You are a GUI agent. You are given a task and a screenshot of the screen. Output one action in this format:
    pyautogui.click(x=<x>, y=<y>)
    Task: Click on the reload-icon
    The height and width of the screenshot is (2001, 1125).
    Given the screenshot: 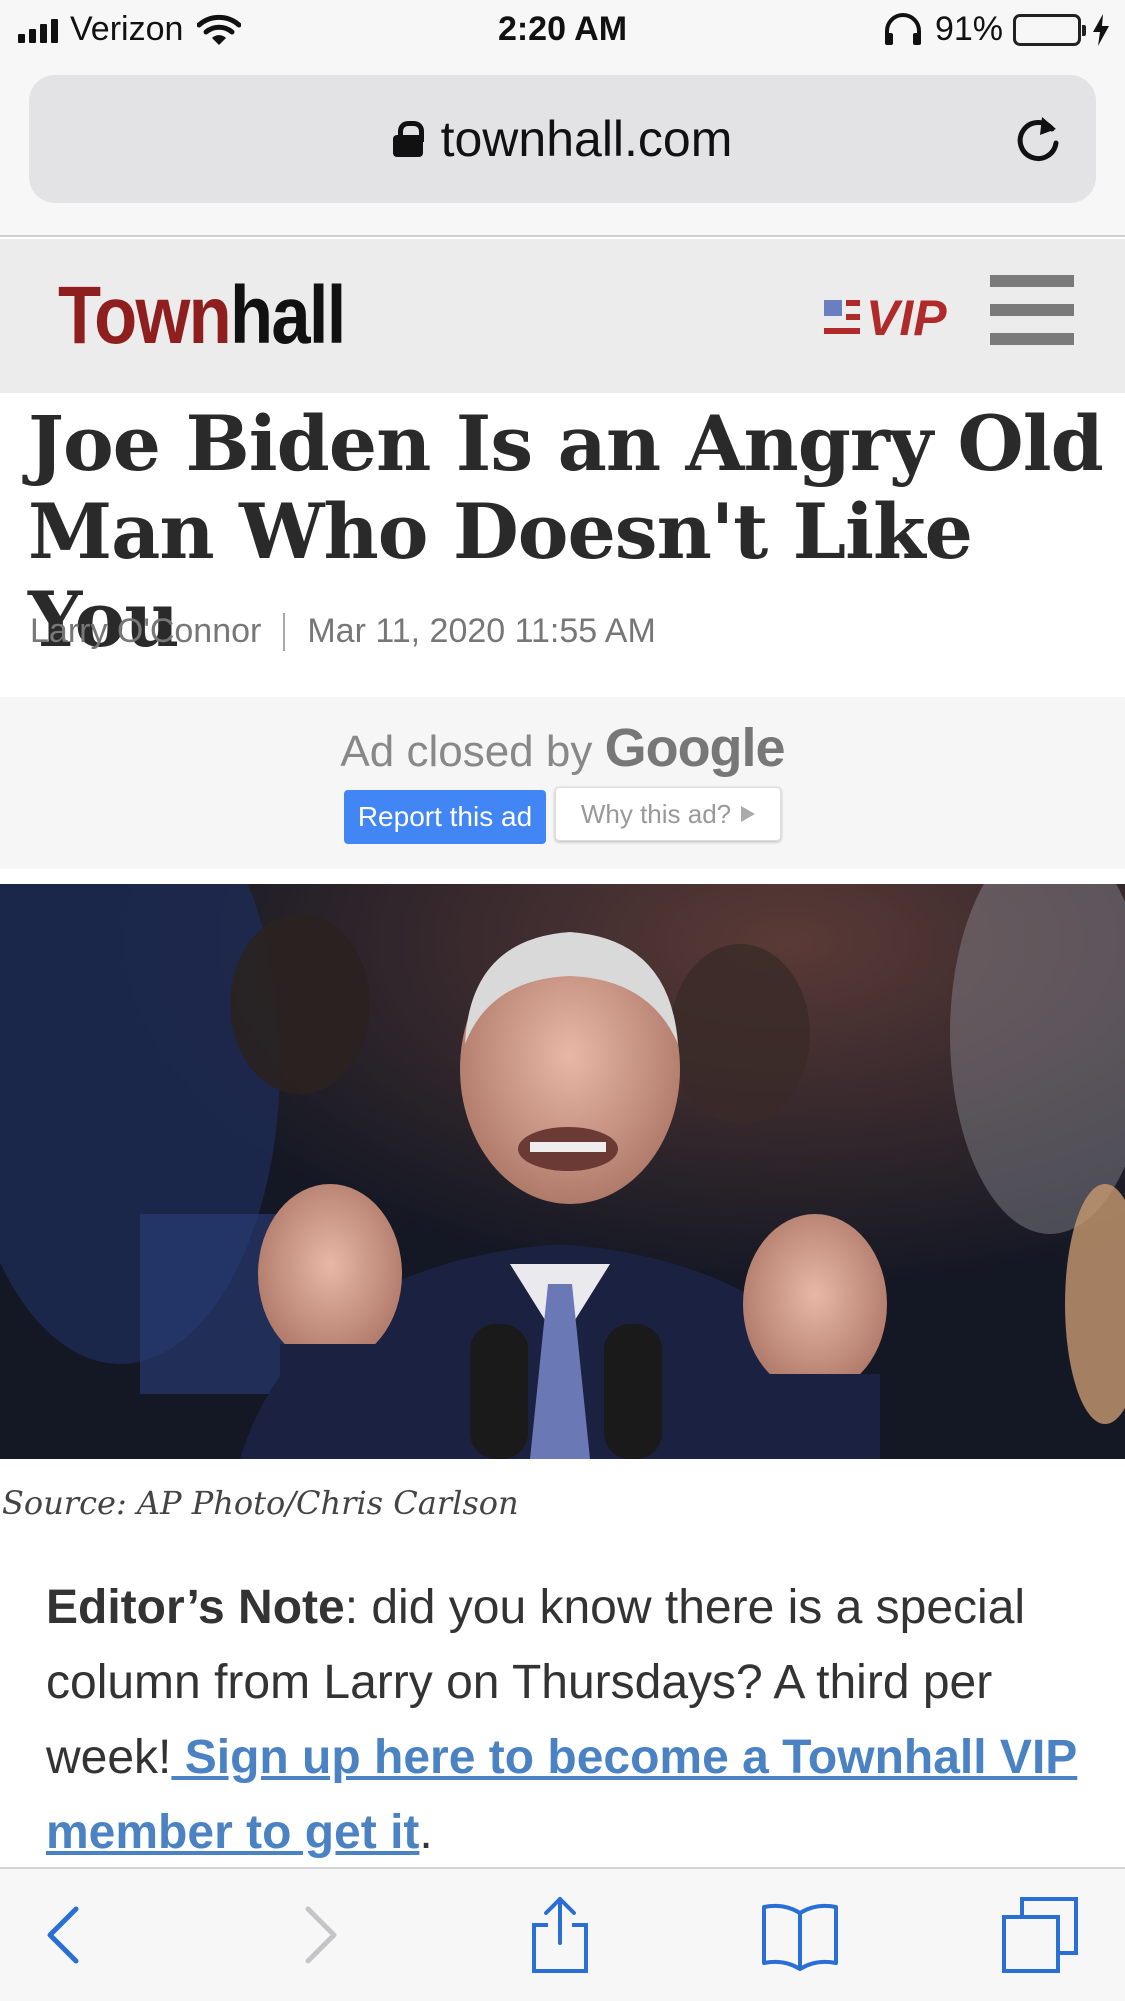 What is the action you would take?
    pyautogui.click(x=1038, y=139)
    